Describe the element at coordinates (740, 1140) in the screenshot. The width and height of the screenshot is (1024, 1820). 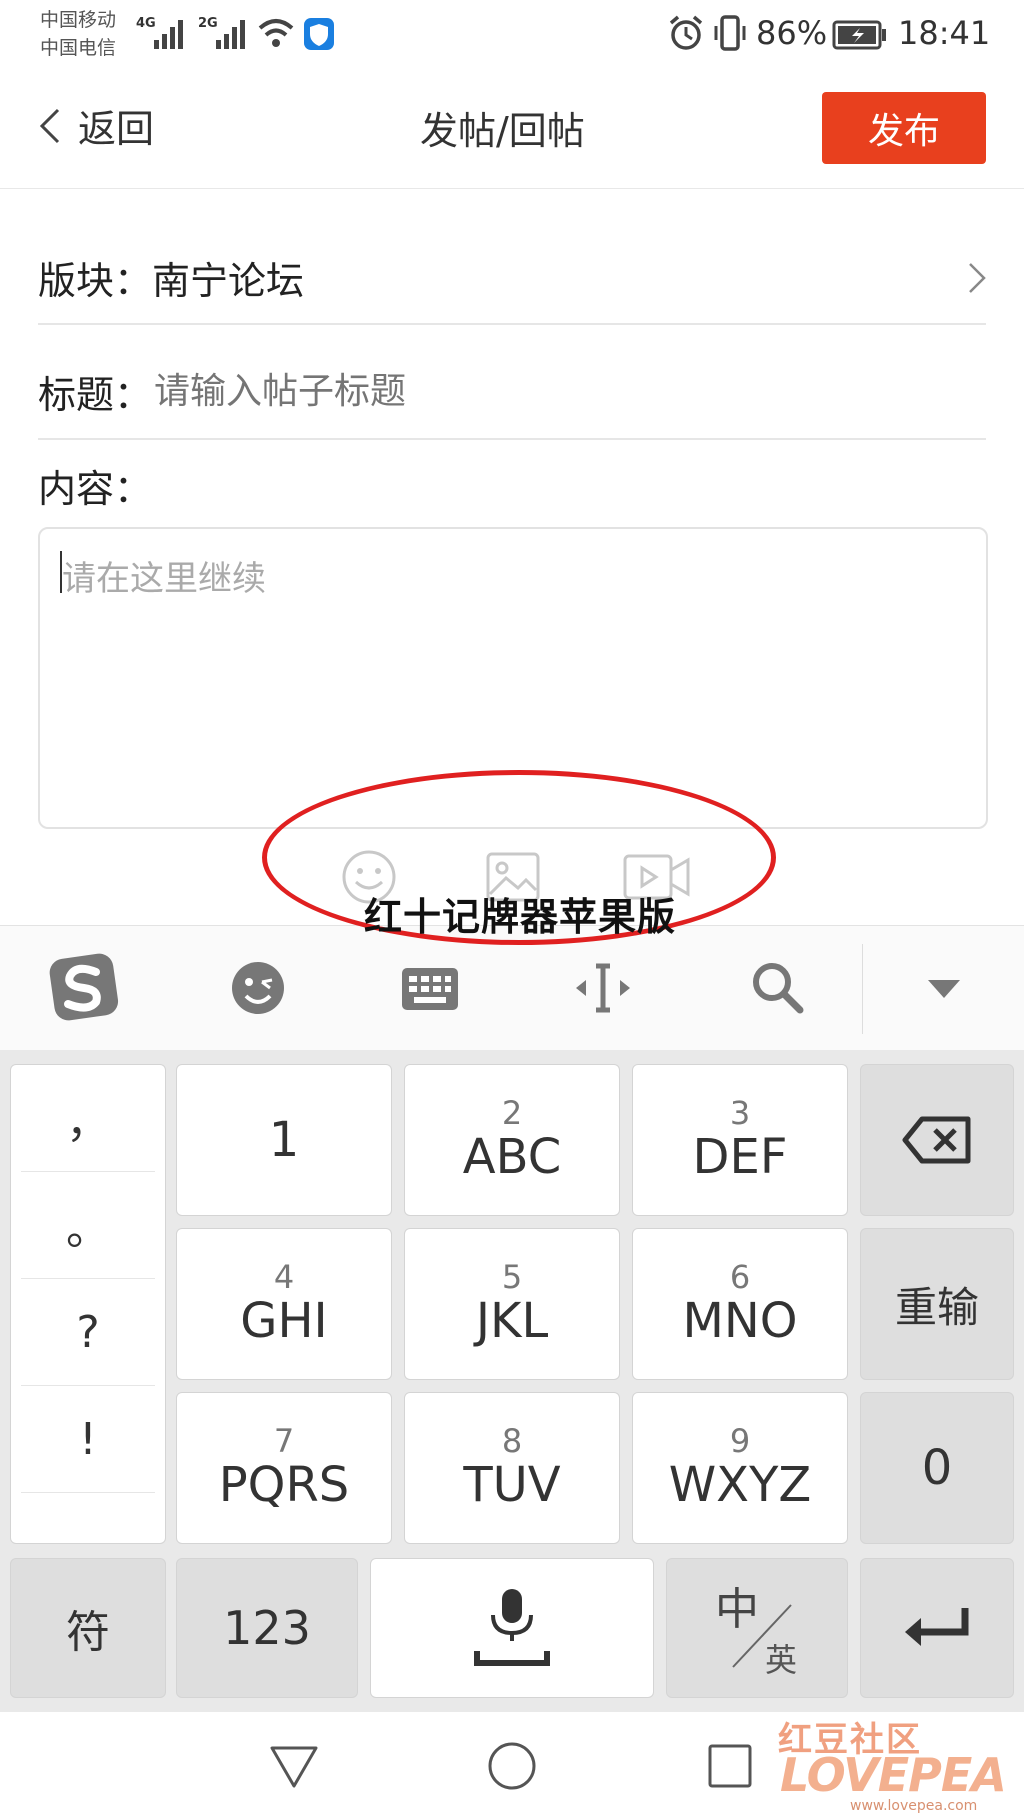
I see `key-def: 3 DEF` at that location.